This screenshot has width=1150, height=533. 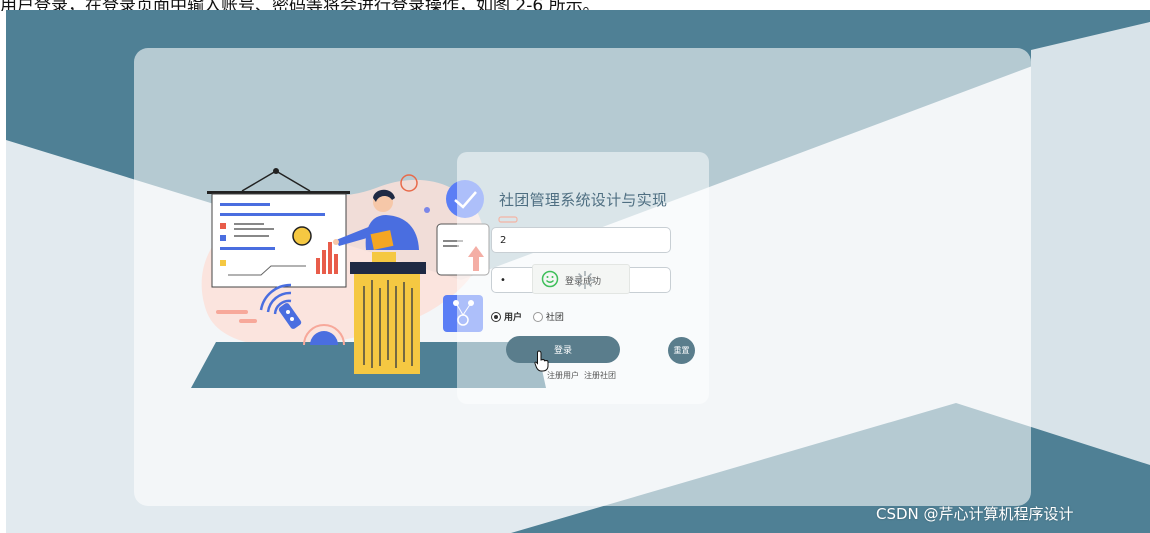 What do you see at coordinates (541, 361) in the screenshot?
I see `hand-cursor-icon` at bounding box center [541, 361].